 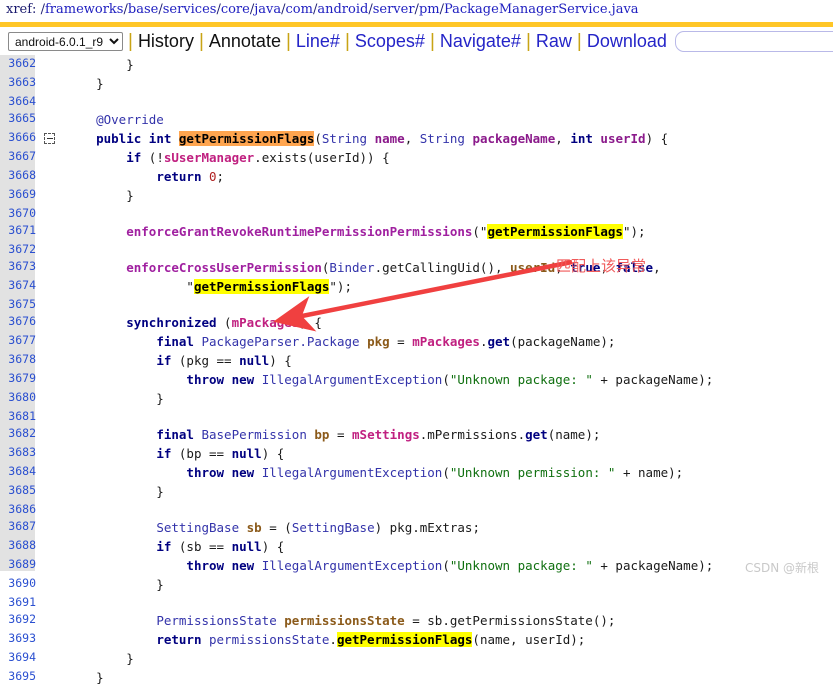 What do you see at coordinates (342, 9) in the screenshot?
I see `xref-segment-6: android` at bounding box center [342, 9].